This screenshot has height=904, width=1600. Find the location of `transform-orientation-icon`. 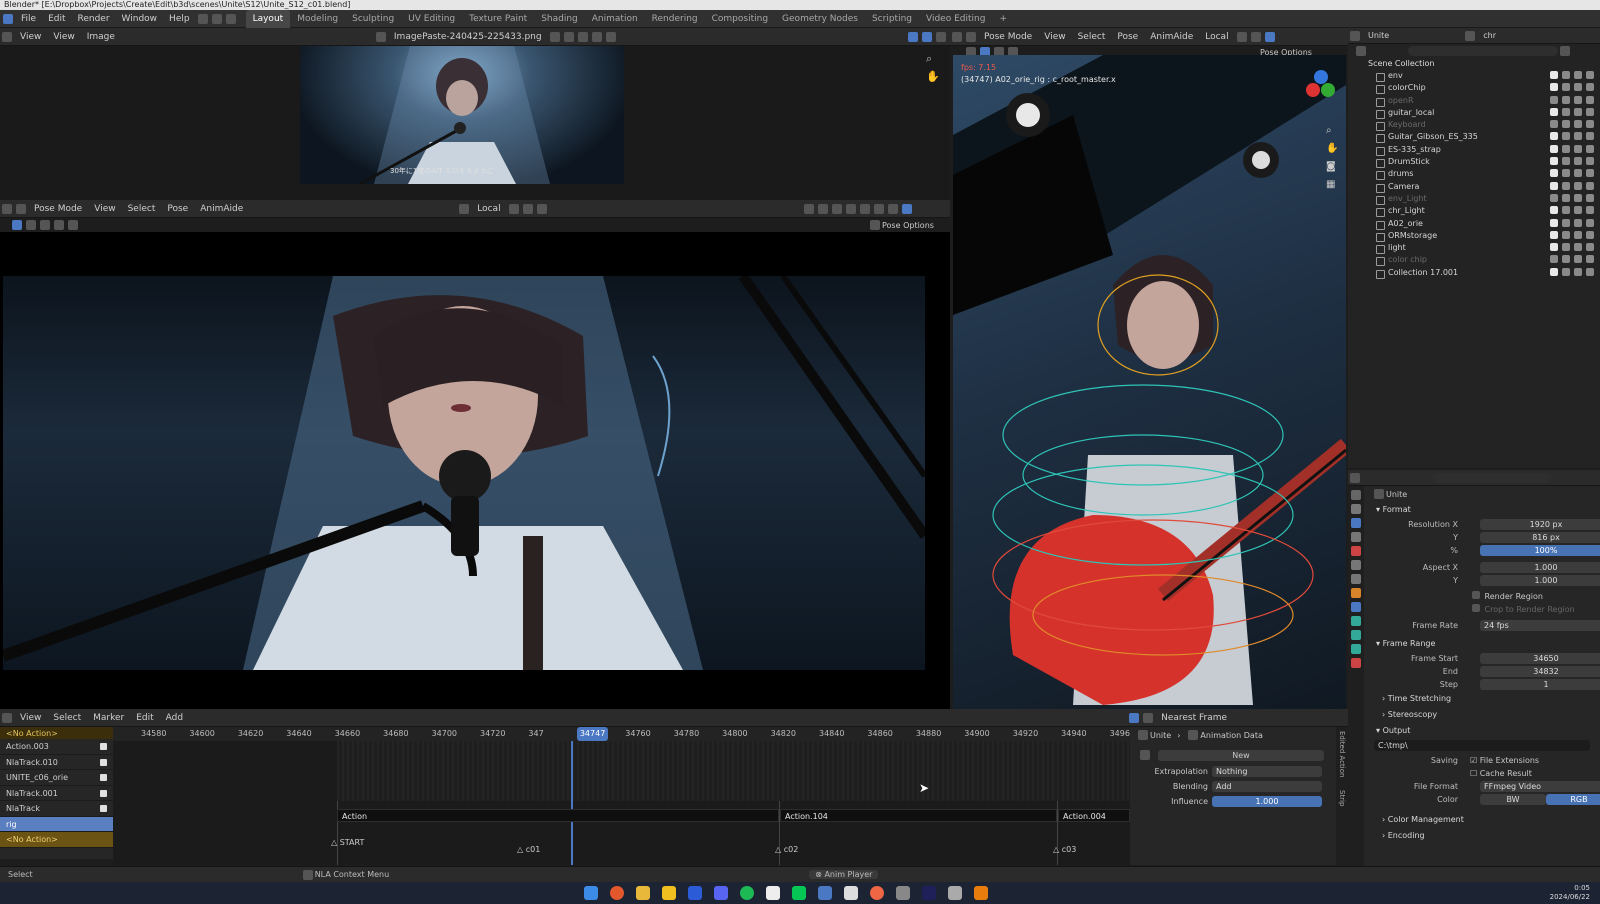

transform-orientation-icon is located at coordinates (464, 208).